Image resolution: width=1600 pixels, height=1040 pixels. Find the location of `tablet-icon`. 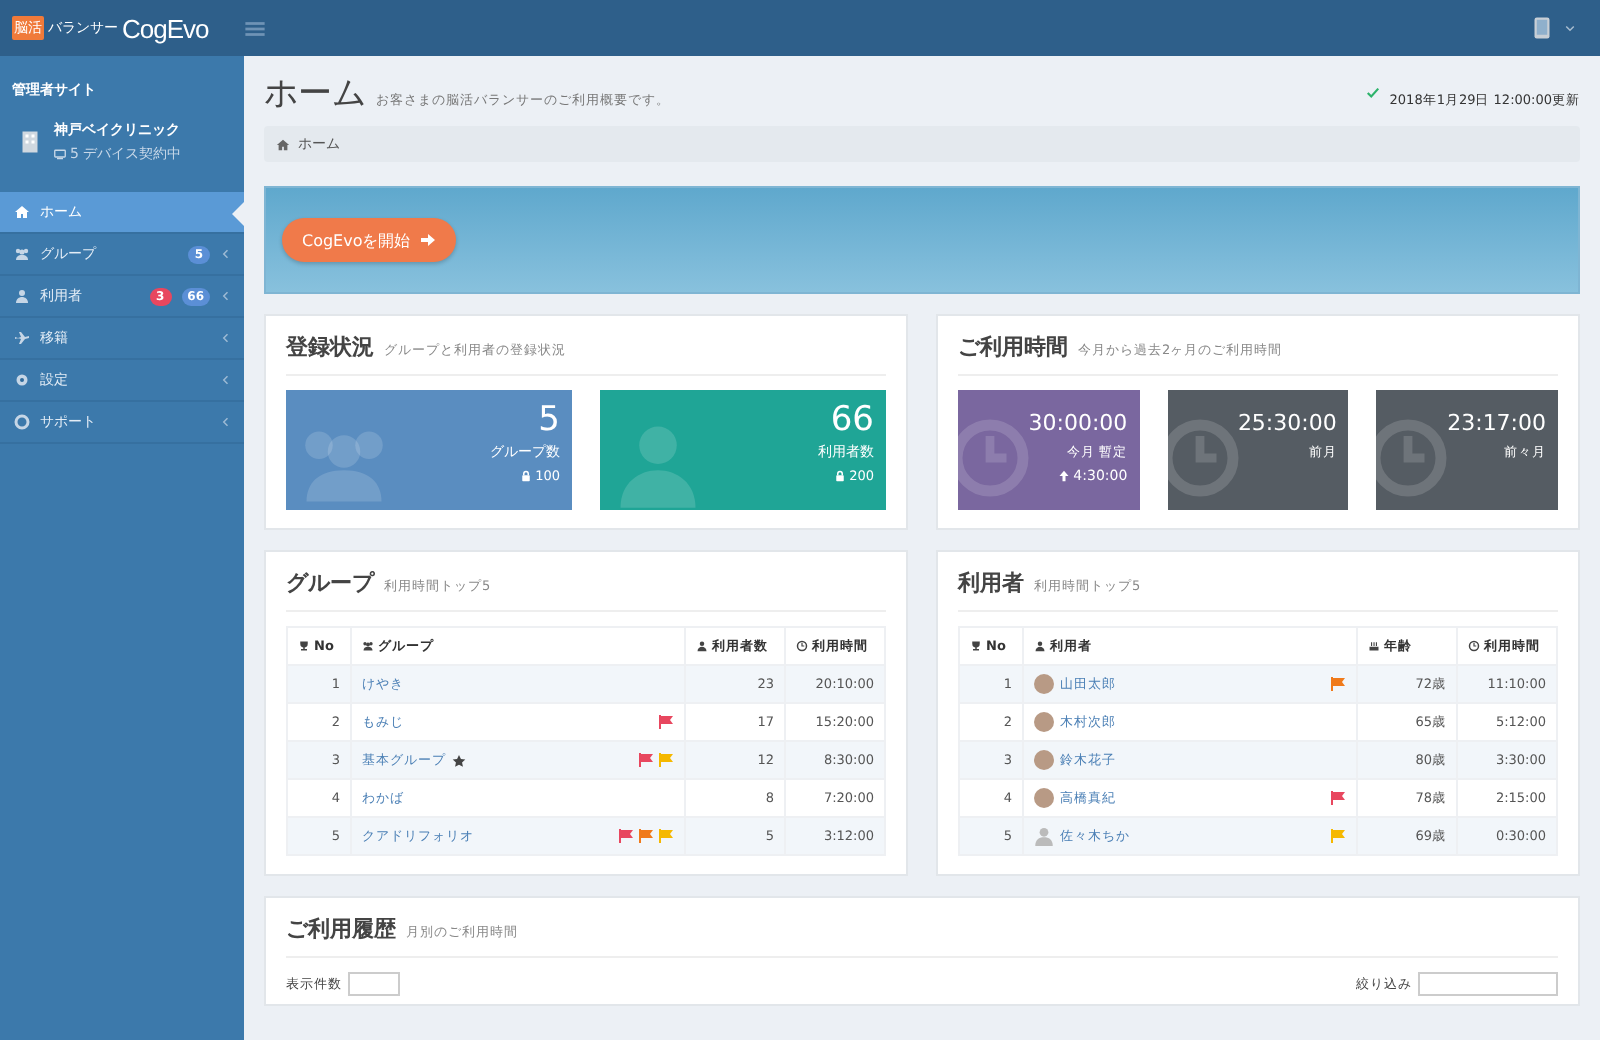

tablet-icon is located at coordinates (1542, 28).